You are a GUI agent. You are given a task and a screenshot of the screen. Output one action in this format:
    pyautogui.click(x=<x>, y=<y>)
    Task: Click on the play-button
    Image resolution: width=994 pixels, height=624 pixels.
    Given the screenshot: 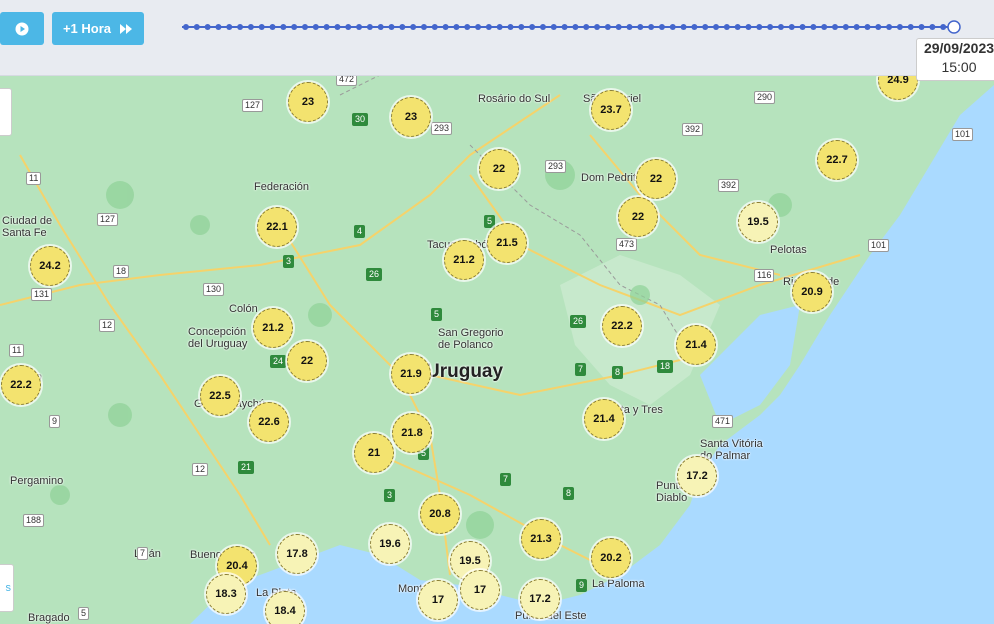 What is the action you would take?
    pyautogui.click(x=22, y=28)
    